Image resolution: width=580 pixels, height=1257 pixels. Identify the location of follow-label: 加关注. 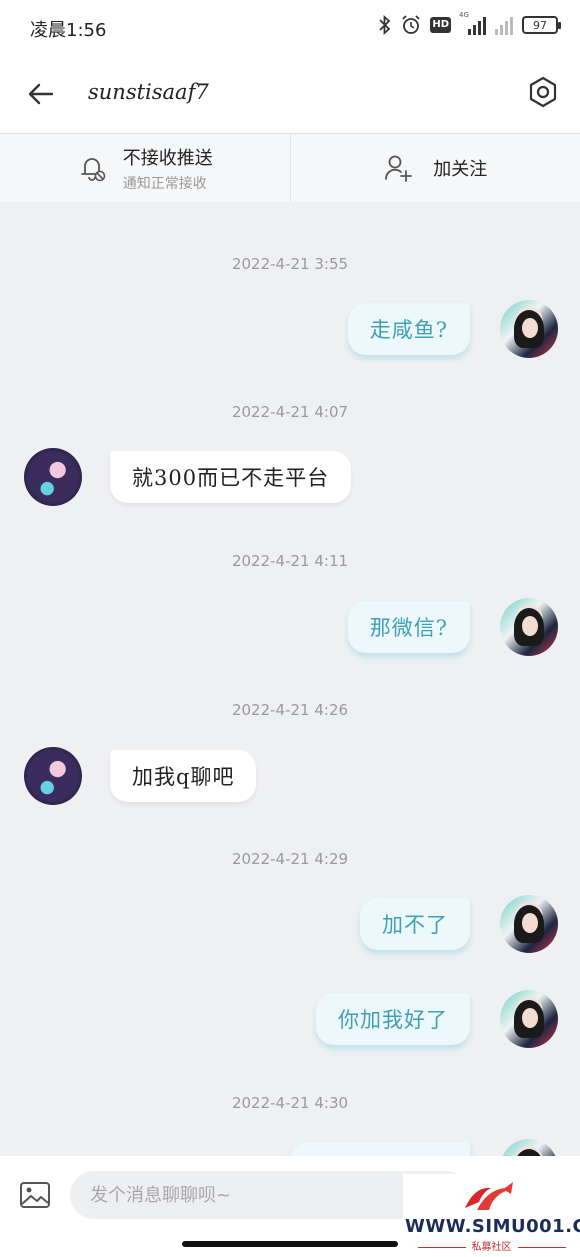
(460, 169).